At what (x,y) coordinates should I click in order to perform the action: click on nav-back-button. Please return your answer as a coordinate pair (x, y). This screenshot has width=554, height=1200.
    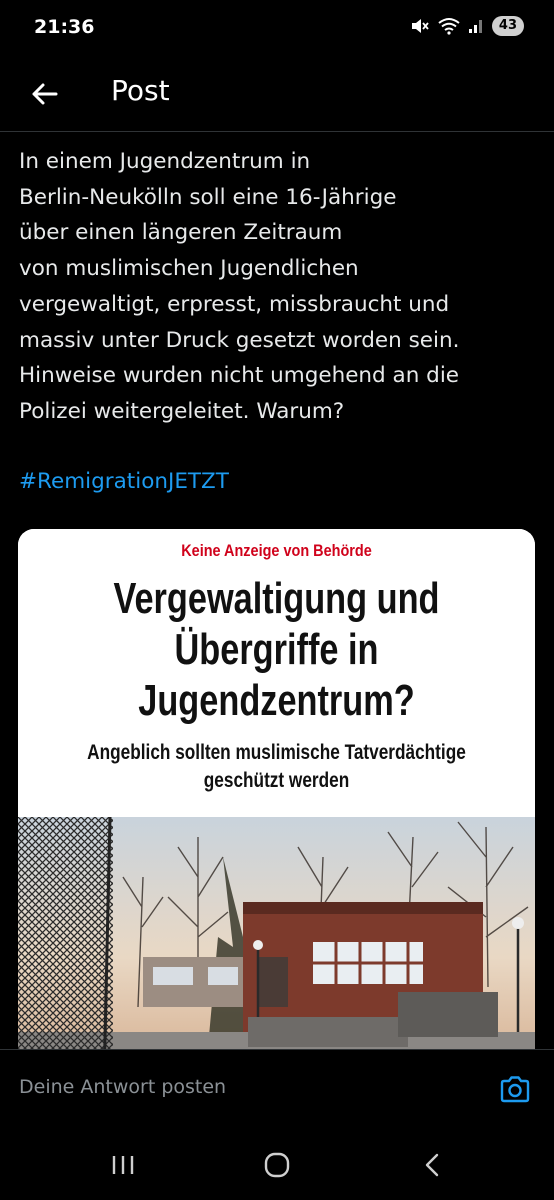
    Looking at the image, I should click on (432, 1165).